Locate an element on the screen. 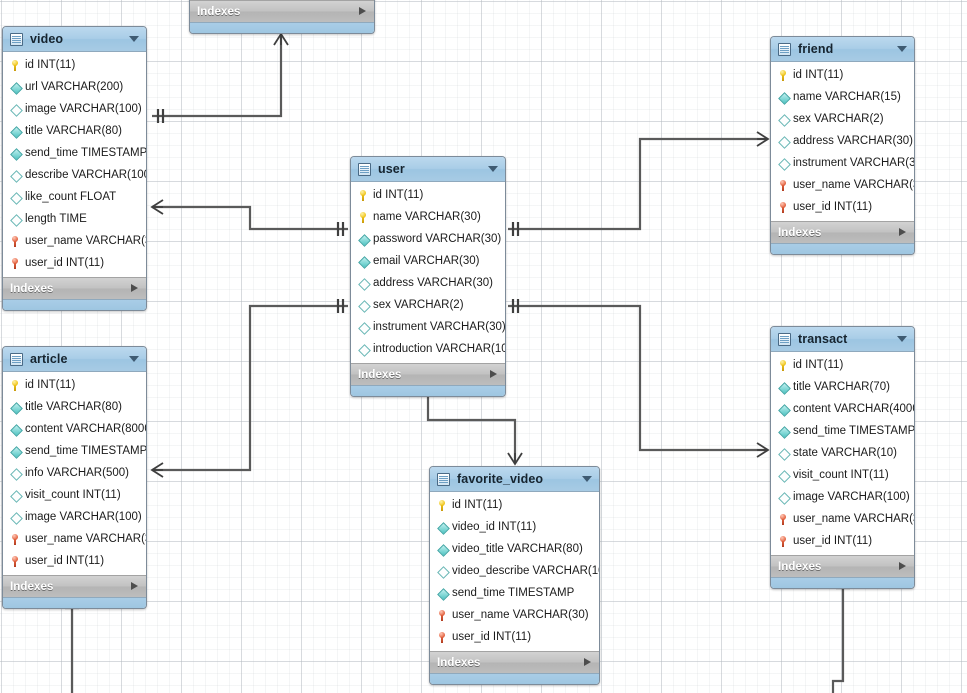 Image resolution: width=967 pixels, height=693 pixels. column-row: name VARCHAR(30) is located at coordinates (428, 217).